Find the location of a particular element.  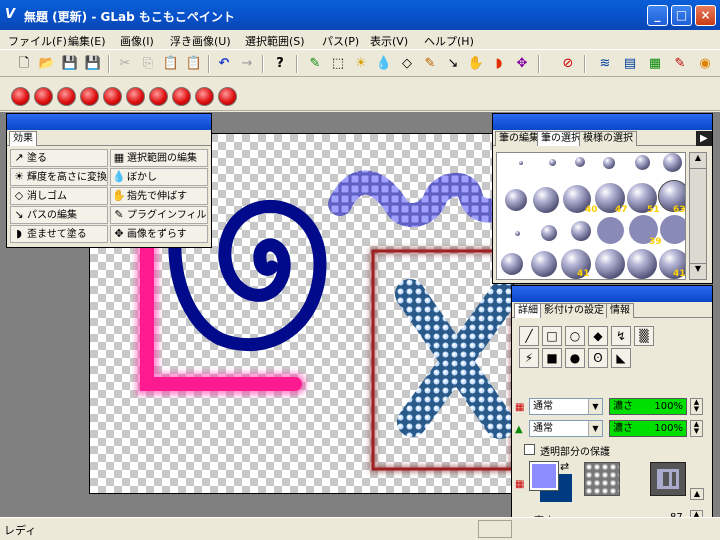

menu-selection: 選択範囲(S) is located at coordinates (275, 41).